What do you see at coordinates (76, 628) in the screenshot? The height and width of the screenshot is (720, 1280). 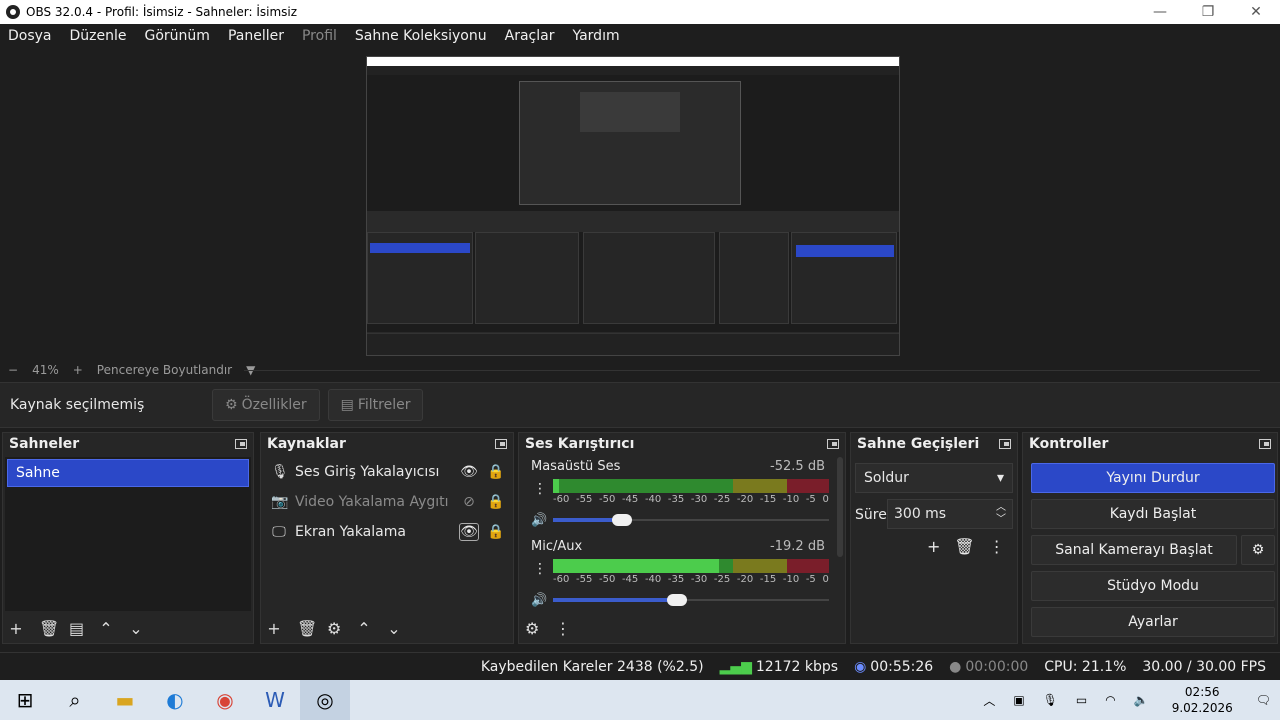 I see `filter-icon: ▤` at bounding box center [76, 628].